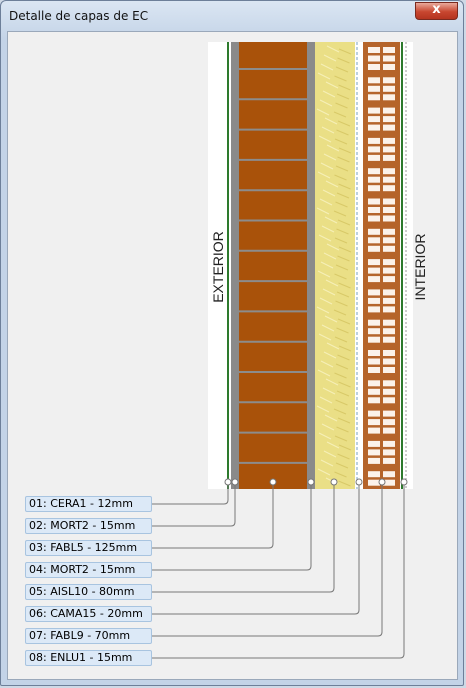 The image size is (466, 688). Describe the element at coordinates (273, 265) in the screenshot. I see `layer-brick` at that location.